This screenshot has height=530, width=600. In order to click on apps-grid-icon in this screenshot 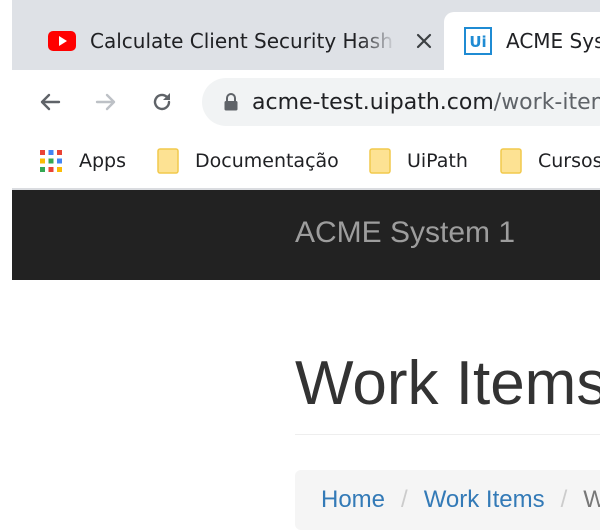, I will do `click(51, 161)`.